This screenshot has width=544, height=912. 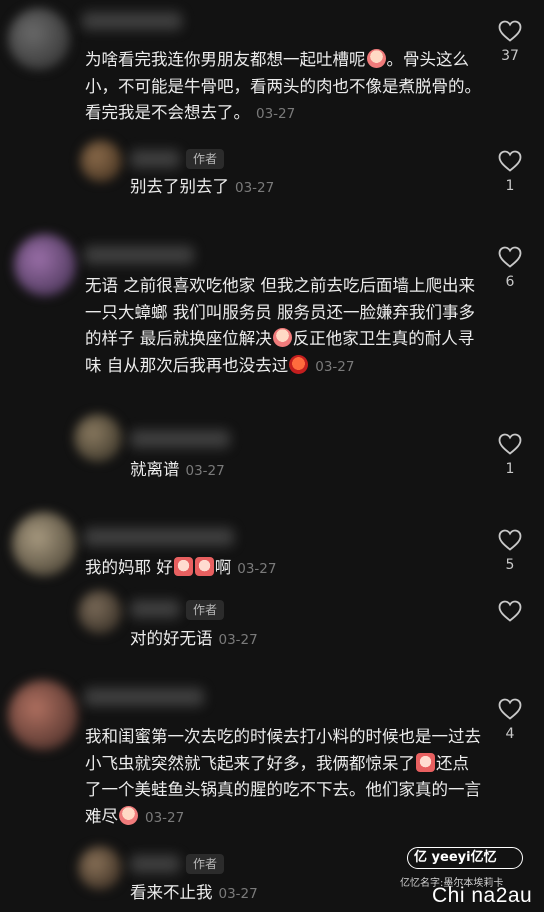 I want to click on like-button, so click(x=510, y=611).